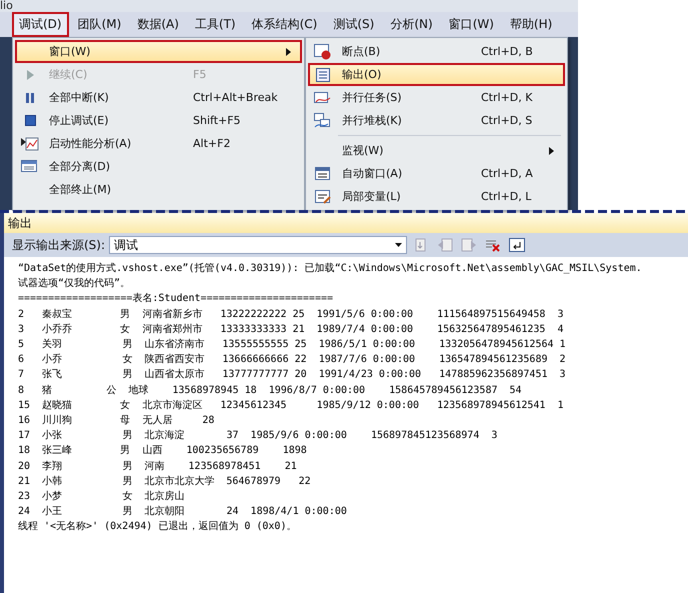  What do you see at coordinates (291, 405) in the screenshot?
I see `output-line: 15 赵晓猫 女 北京市海淀区 12345612345 1985/9/12 0:00:00 123568978945612541 1` at bounding box center [291, 405].